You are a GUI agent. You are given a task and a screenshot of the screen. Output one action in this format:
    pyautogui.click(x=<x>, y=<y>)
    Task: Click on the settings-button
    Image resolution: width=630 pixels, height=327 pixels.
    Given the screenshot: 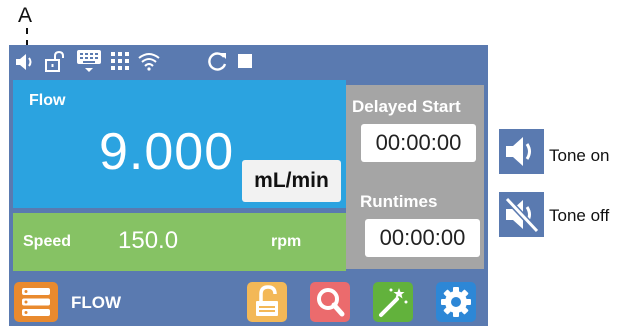 What is the action you would take?
    pyautogui.click(x=456, y=302)
    